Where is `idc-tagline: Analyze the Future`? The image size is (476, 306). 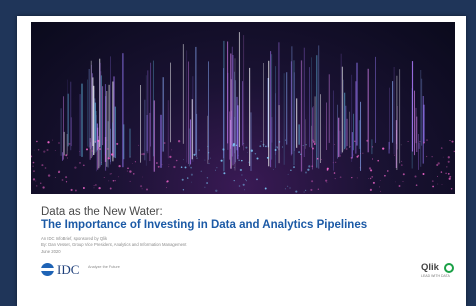 idc-tagline: Analyze the Future is located at coordinates (104, 267).